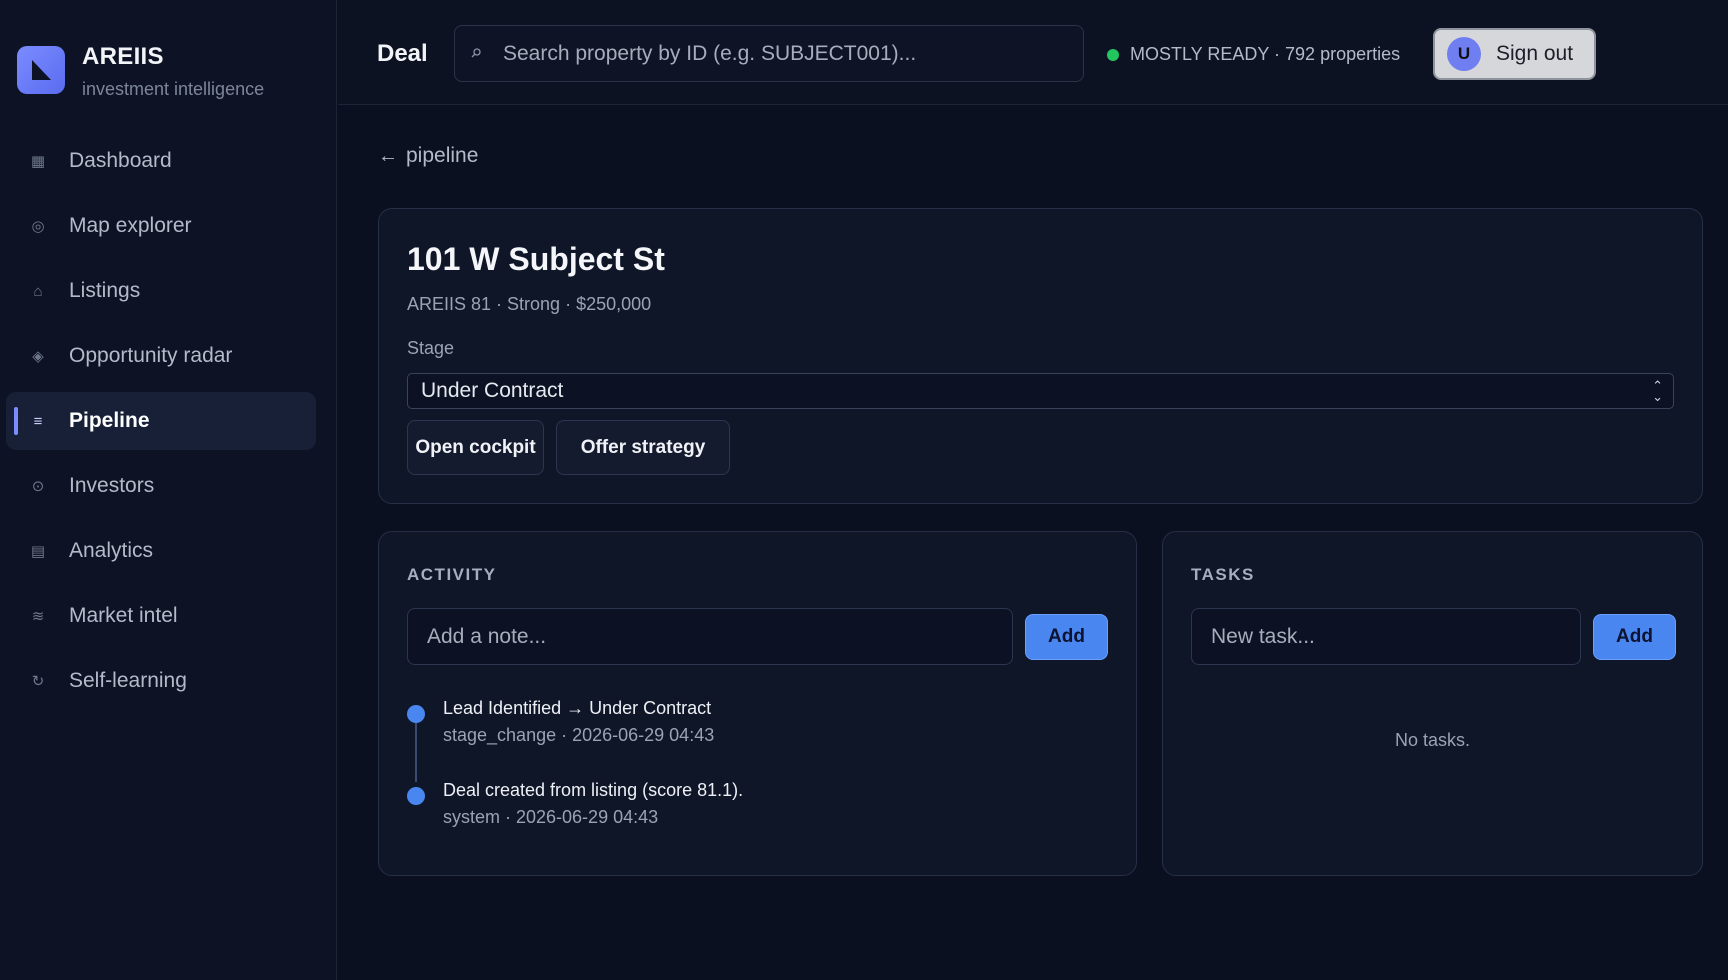  Describe the element at coordinates (1040, 391) in the screenshot. I see `stage-select: Under Contract ⌃ ⌄` at that location.